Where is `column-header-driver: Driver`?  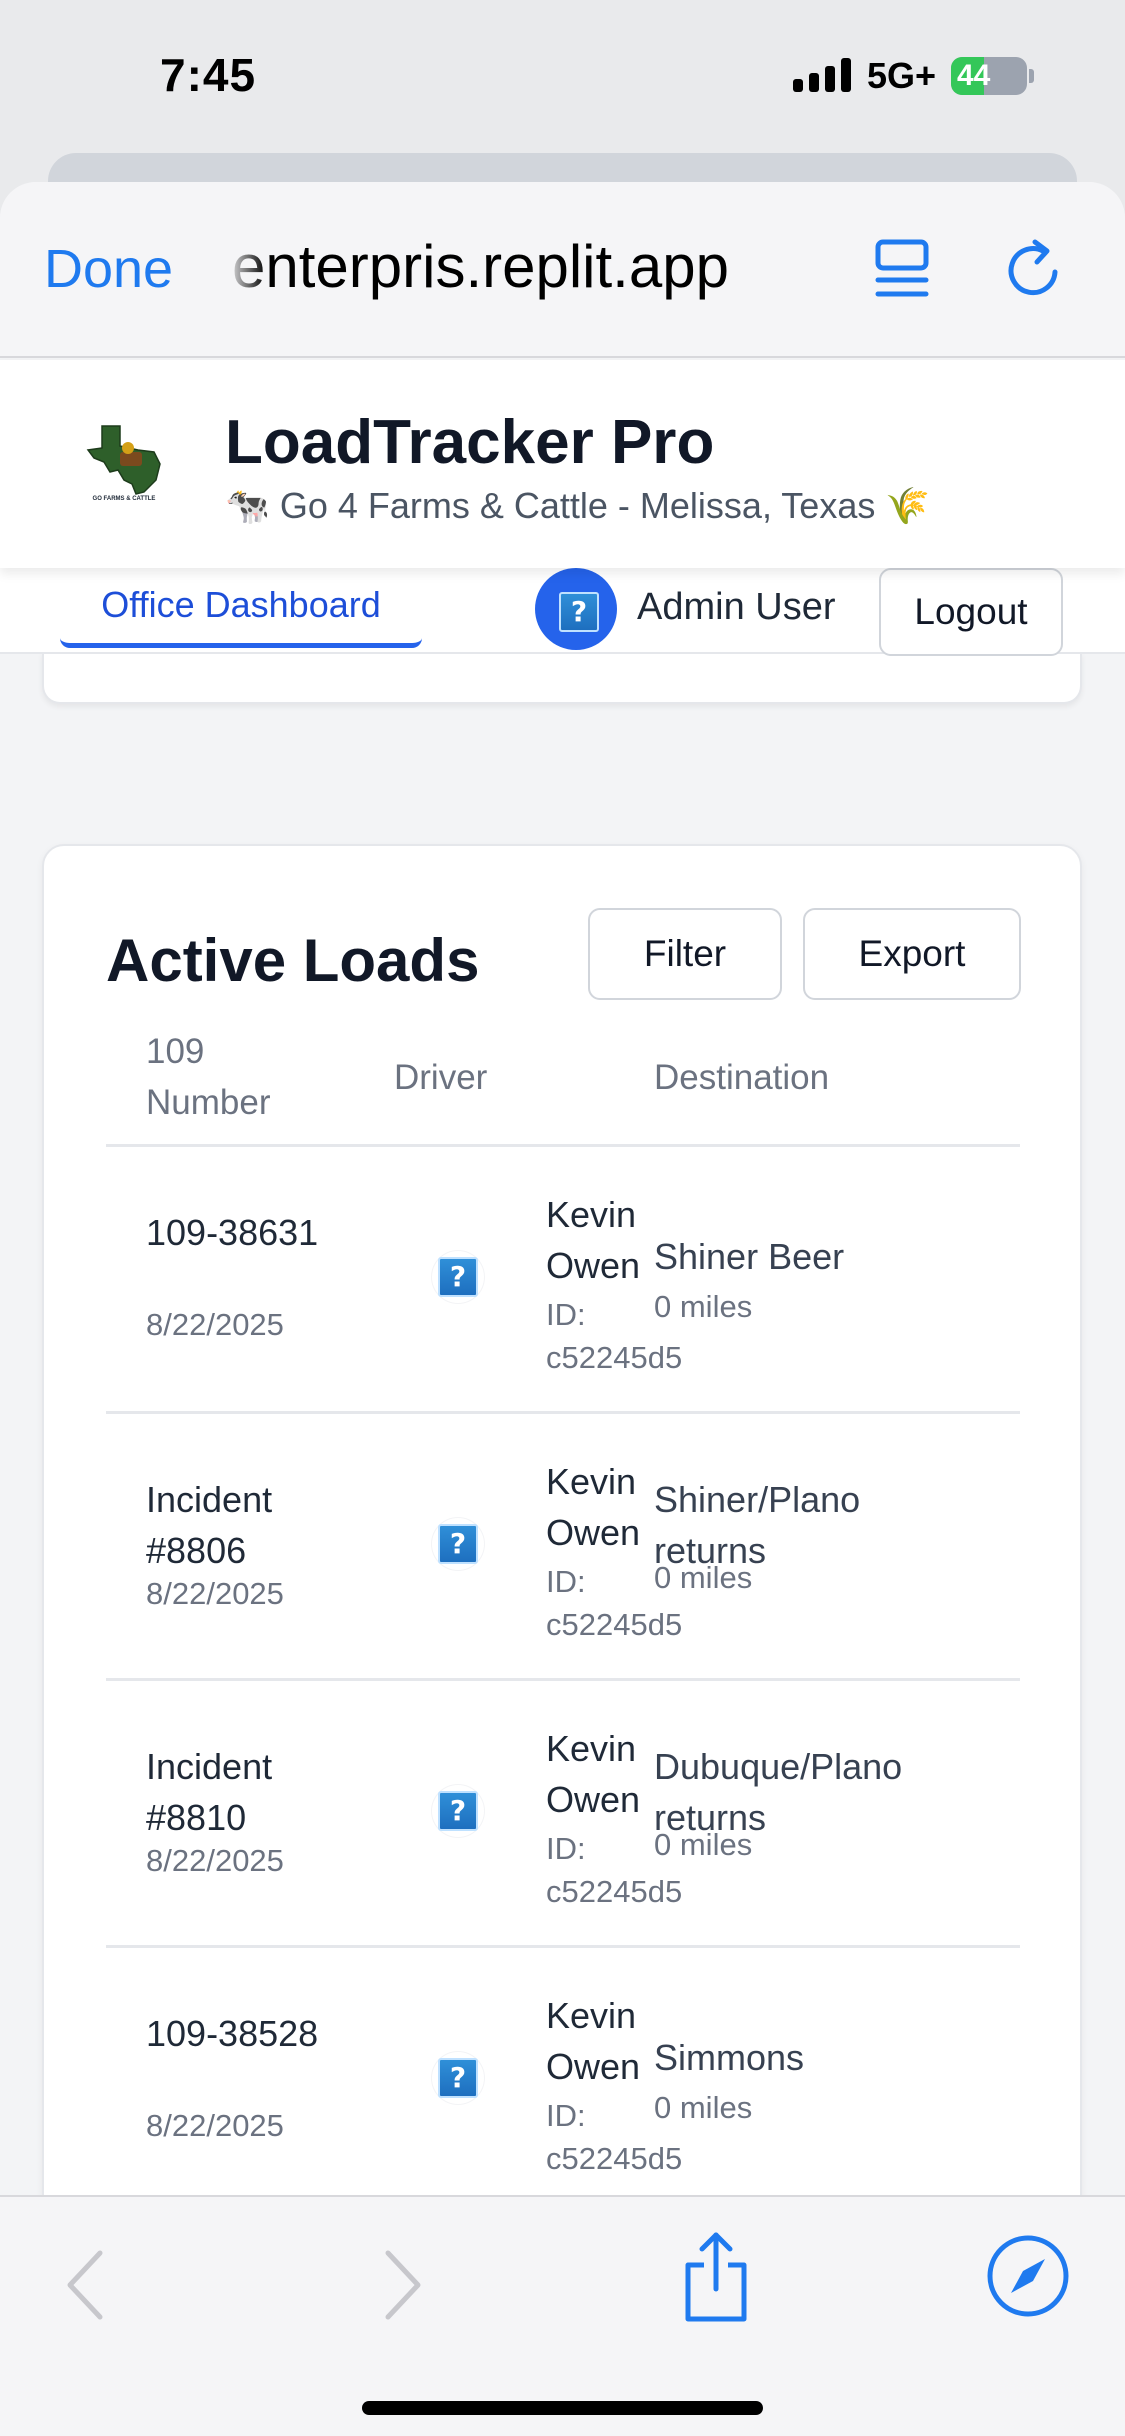 column-header-driver: Driver is located at coordinates (440, 1077).